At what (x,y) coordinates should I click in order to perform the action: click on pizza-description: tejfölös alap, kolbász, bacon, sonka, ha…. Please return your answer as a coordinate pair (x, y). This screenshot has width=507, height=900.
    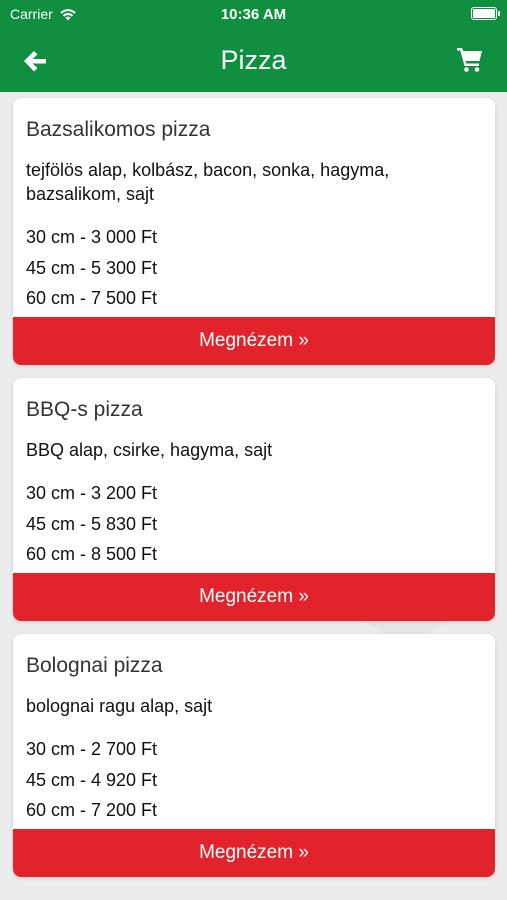
    Looking at the image, I should click on (208, 182).